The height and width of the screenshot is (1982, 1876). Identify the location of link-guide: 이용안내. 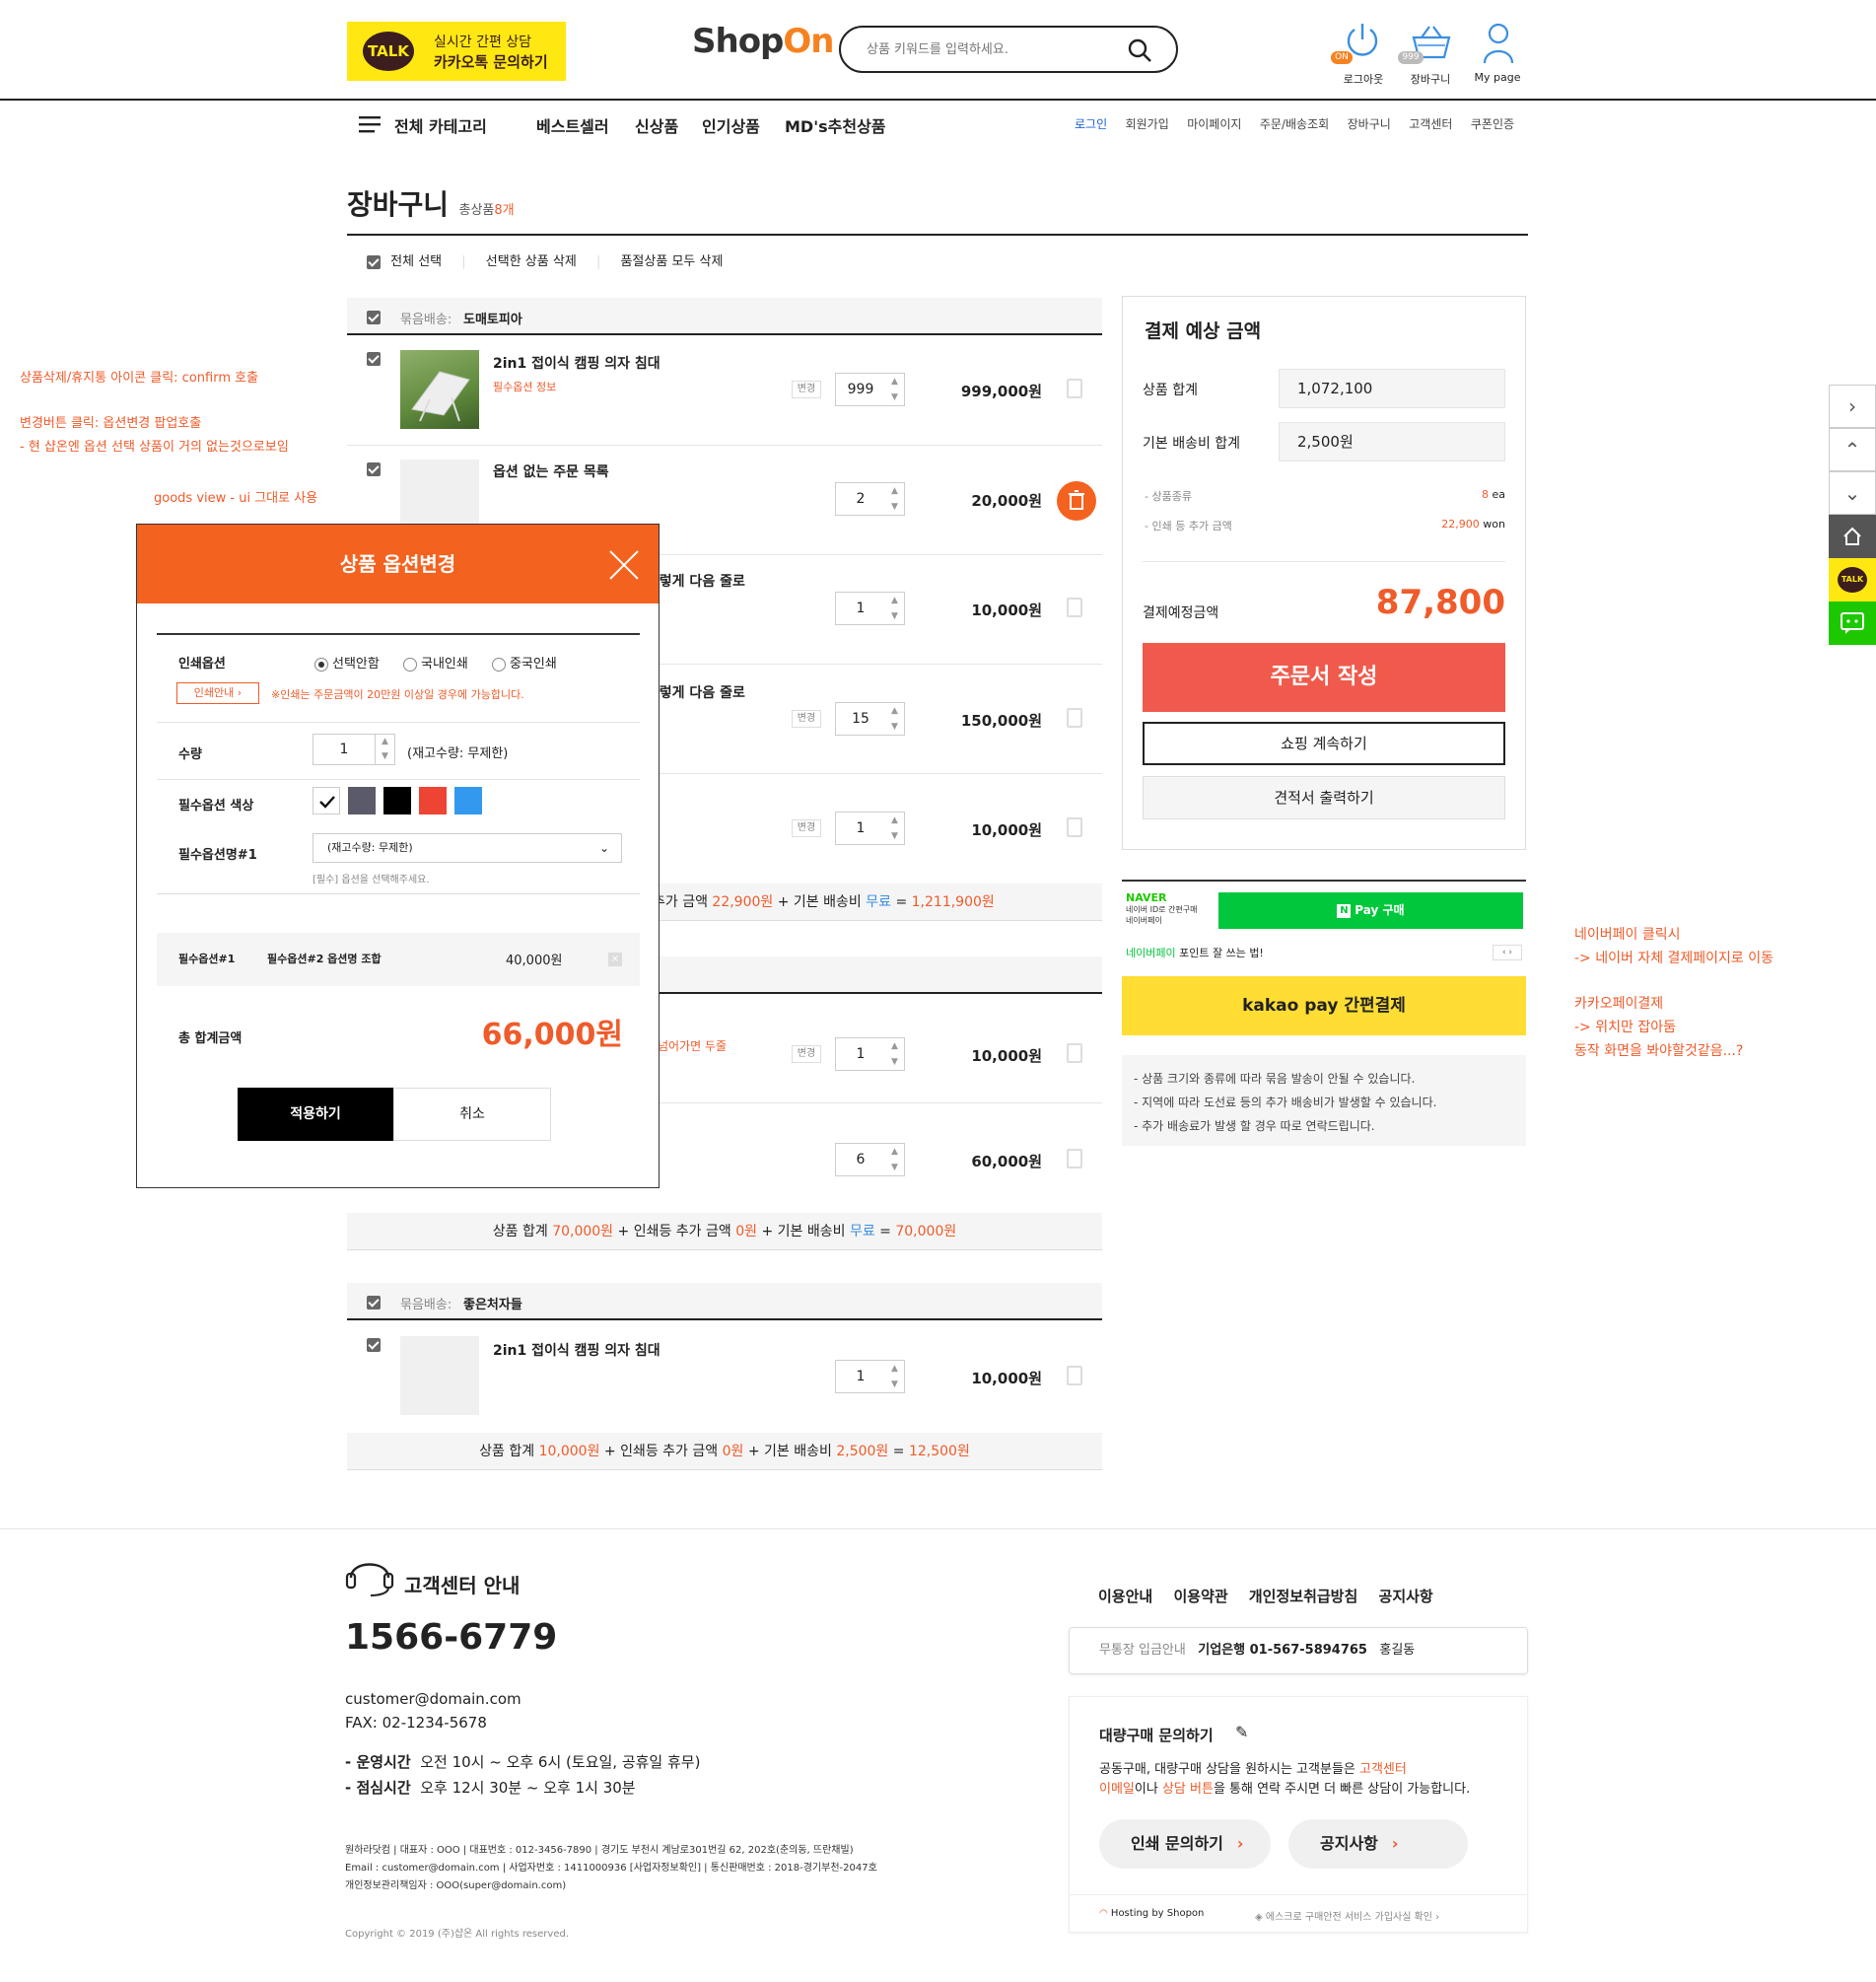
(1125, 1596).